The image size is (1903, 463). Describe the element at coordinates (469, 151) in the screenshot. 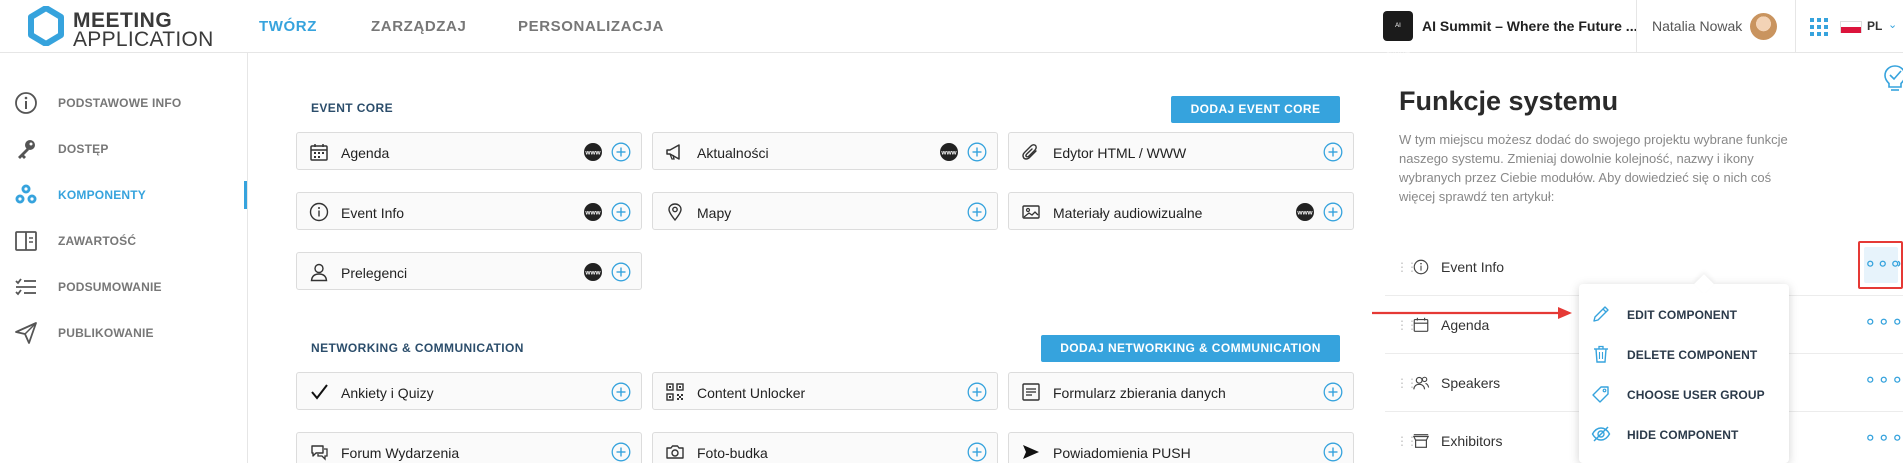

I see `component-card-agenda: Agenda www` at that location.